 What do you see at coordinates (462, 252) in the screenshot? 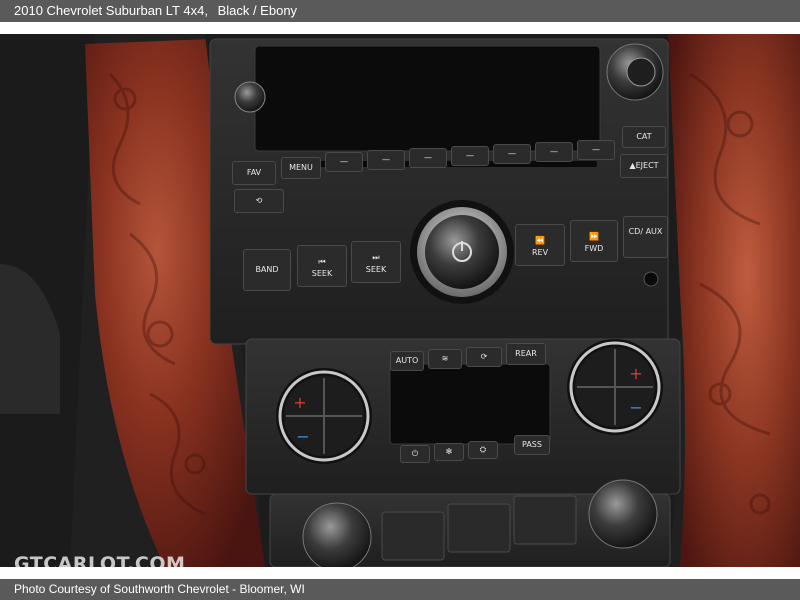
I see `power-knob` at bounding box center [462, 252].